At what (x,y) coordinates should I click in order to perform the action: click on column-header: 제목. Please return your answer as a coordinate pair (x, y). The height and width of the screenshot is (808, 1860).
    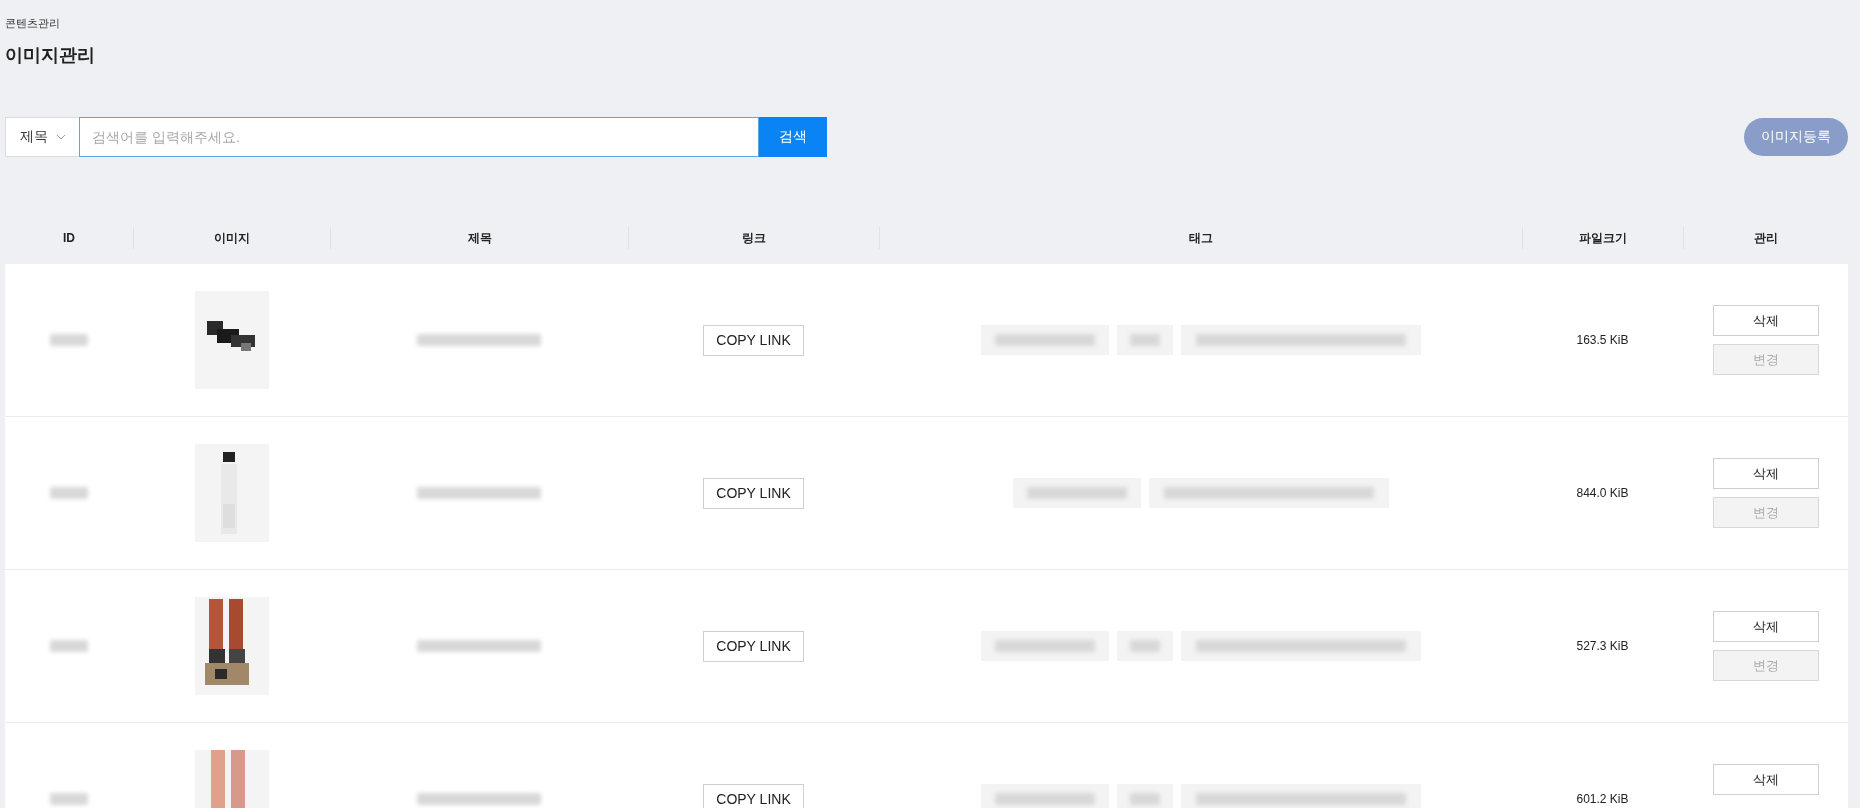
    Looking at the image, I should click on (479, 237).